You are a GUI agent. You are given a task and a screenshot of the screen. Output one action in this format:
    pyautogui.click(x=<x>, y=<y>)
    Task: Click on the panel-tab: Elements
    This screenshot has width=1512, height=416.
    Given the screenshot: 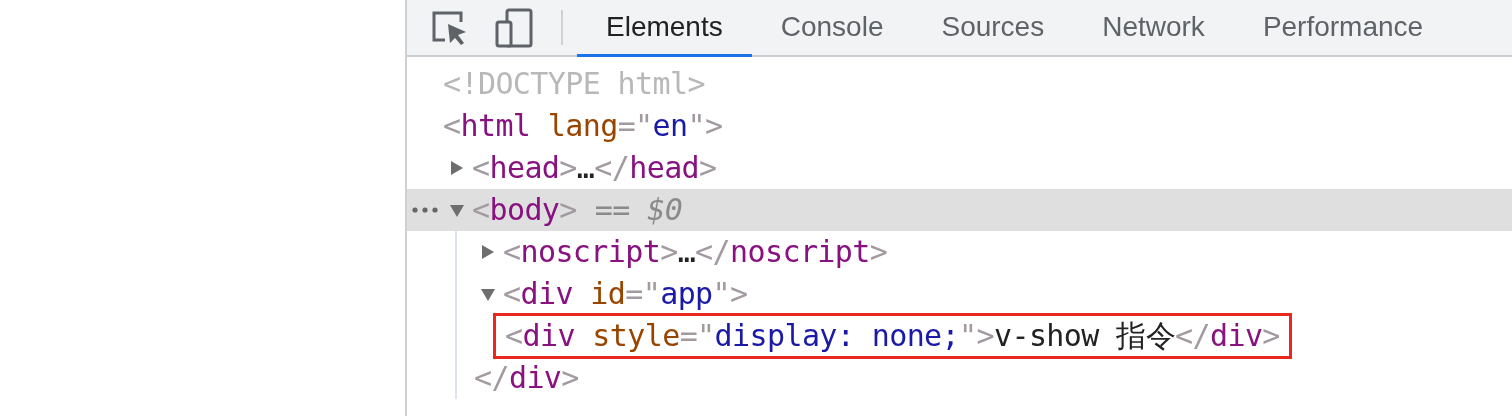 What is the action you would take?
    pyautogui.click(x=664, y=28)
    